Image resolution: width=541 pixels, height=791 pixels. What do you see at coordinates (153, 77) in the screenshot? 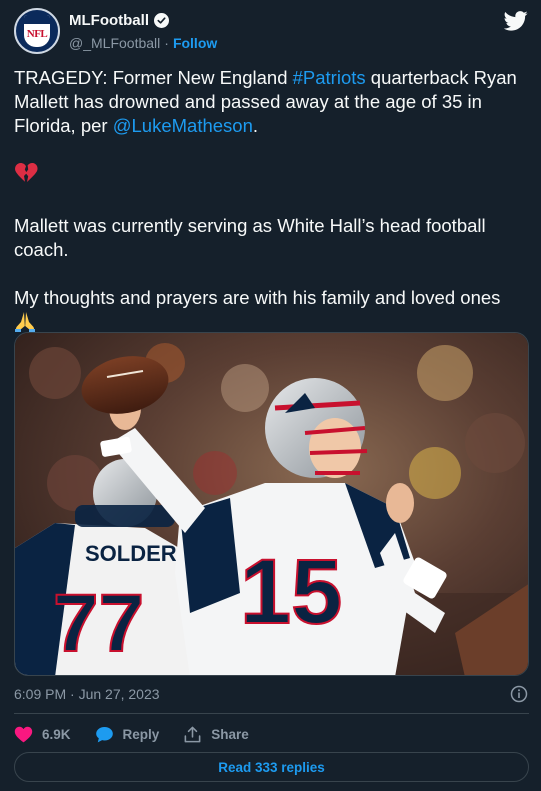
I see `tweet-text-segment: TRAGEDY: Former New England` at bounding box center [153, 77].